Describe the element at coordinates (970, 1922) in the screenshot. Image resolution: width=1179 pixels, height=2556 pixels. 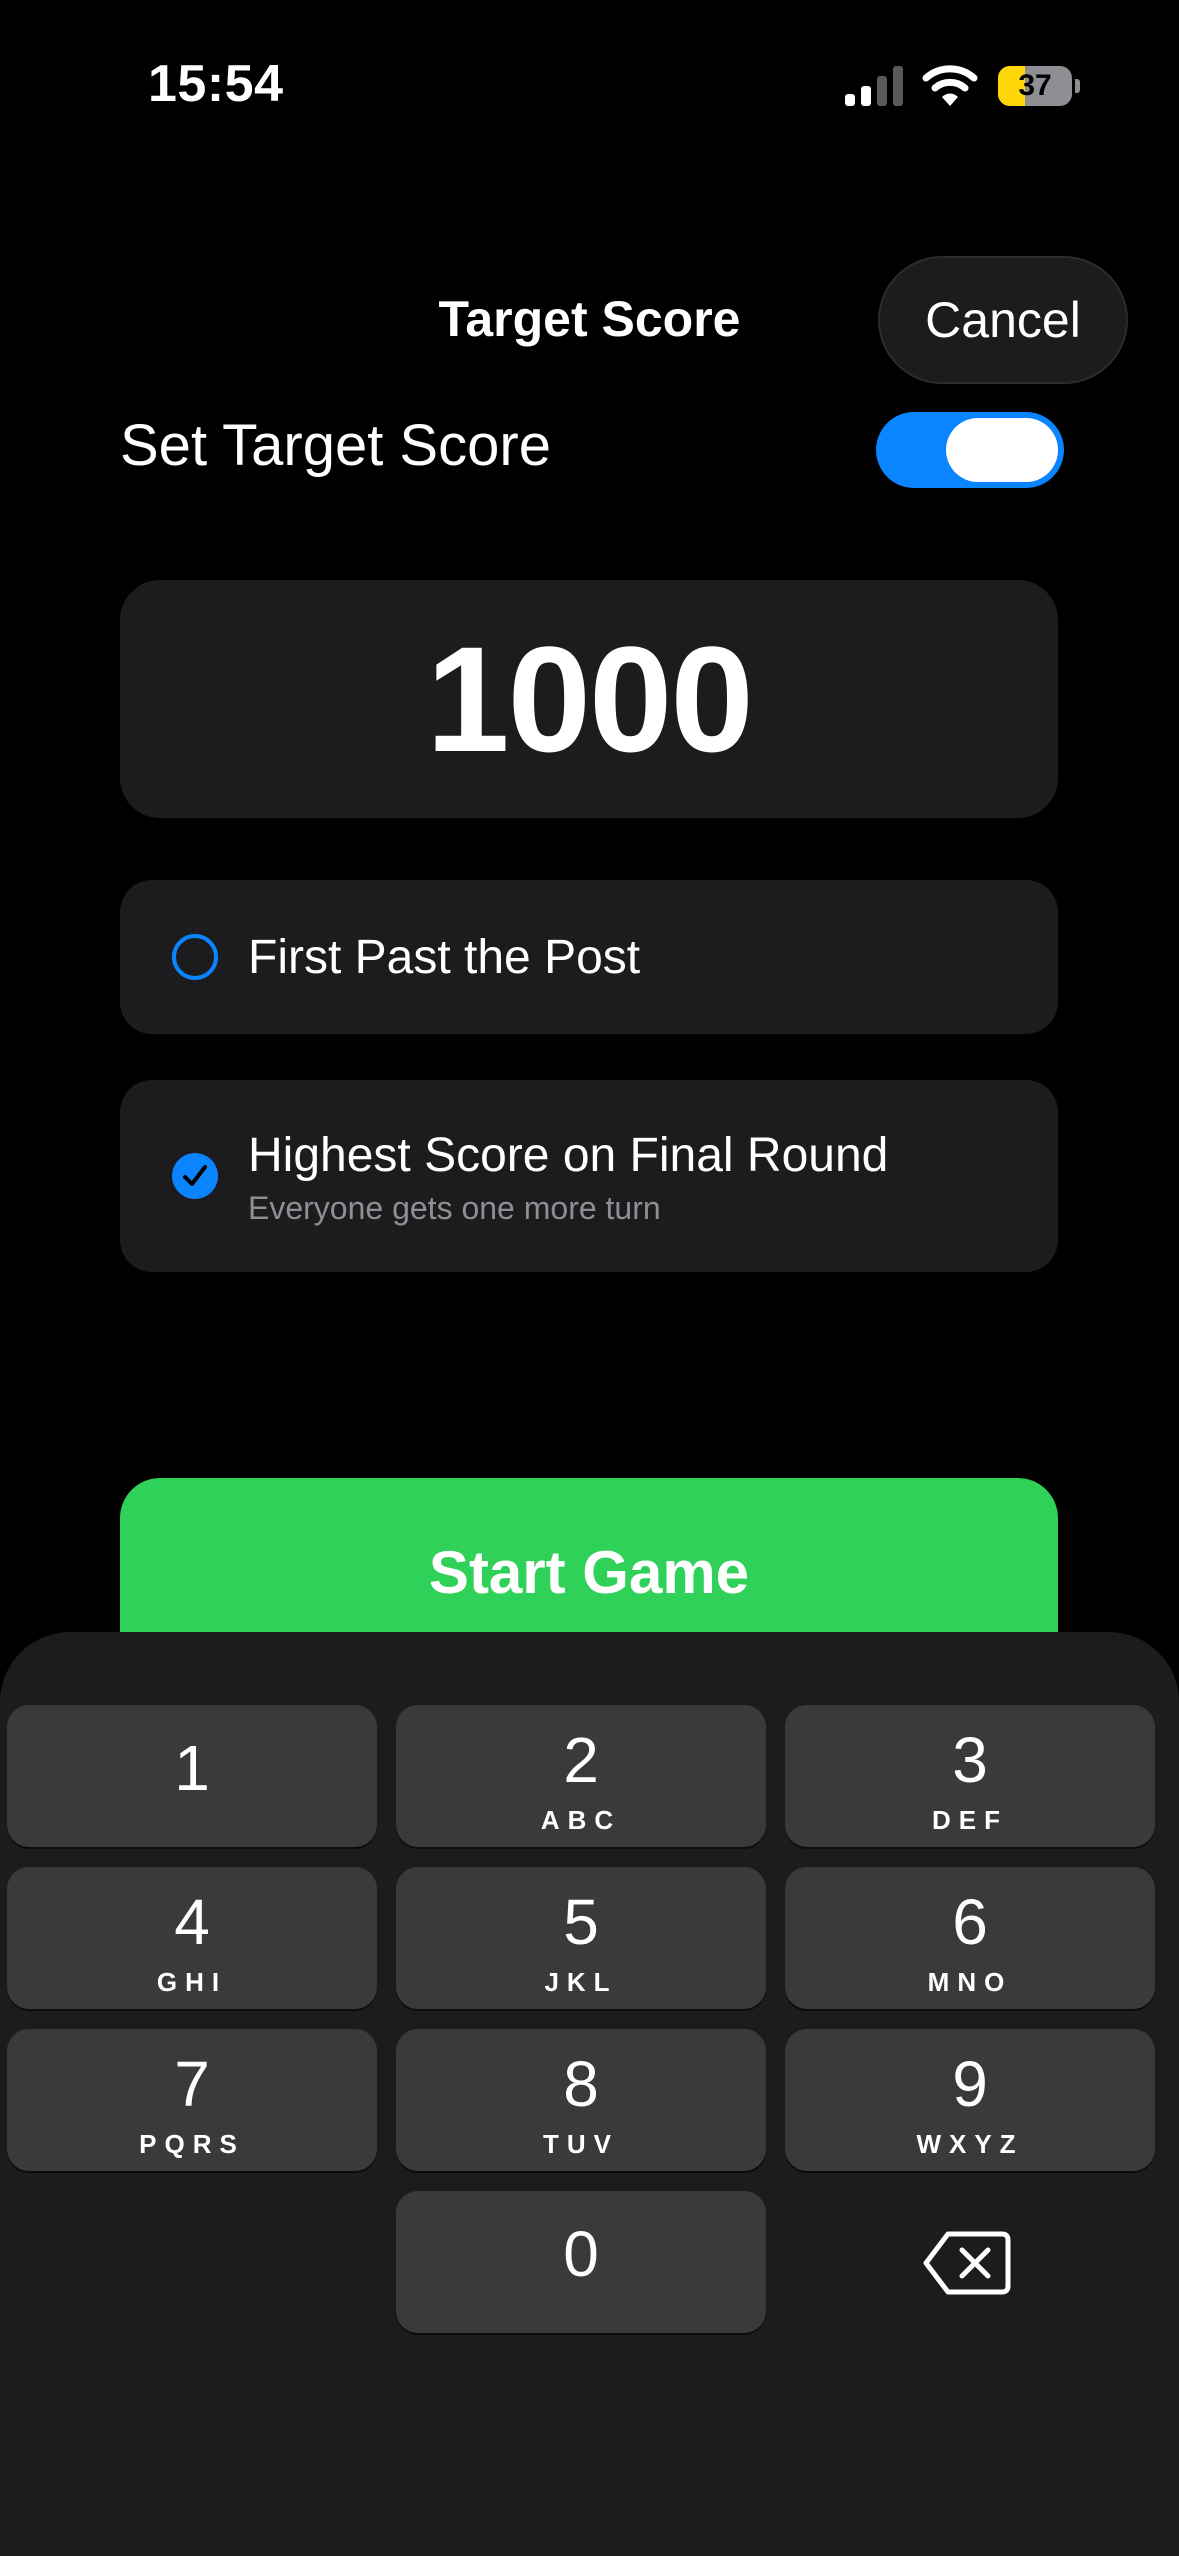
I see `key-digit: 6` at that location.